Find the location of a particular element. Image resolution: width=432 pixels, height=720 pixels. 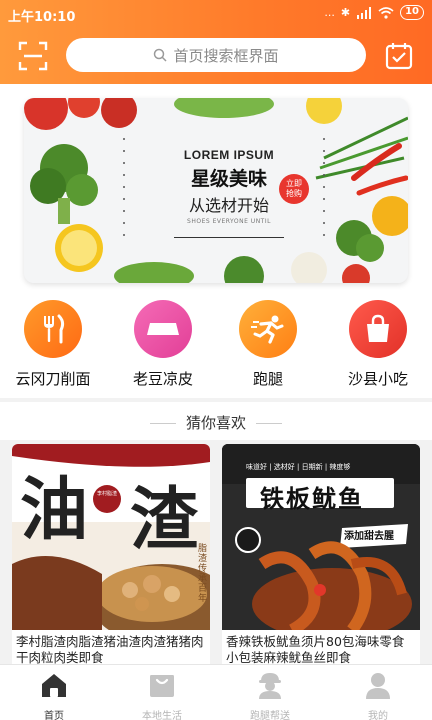

product-image-char-2: 渣 is located at coordinates (164, 520).